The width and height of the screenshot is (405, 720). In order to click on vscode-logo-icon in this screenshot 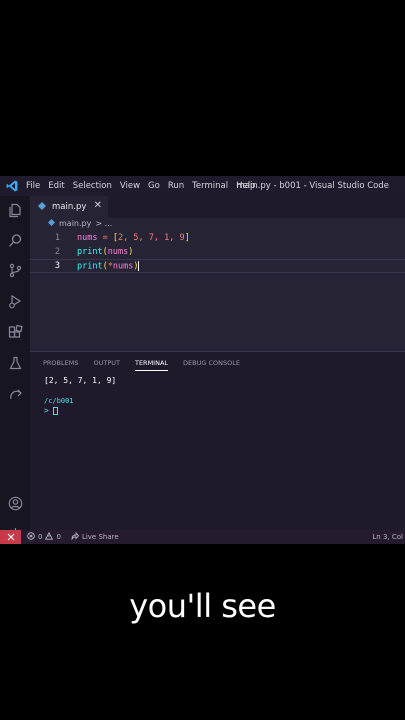, I will do `click(12, 186)`.